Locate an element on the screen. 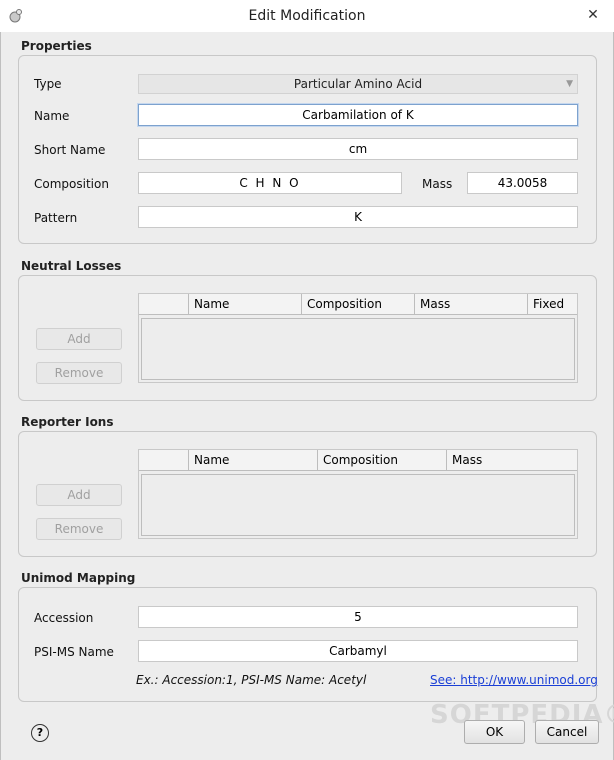  reporter-ions-table-body is located at coordinates (358, 505).